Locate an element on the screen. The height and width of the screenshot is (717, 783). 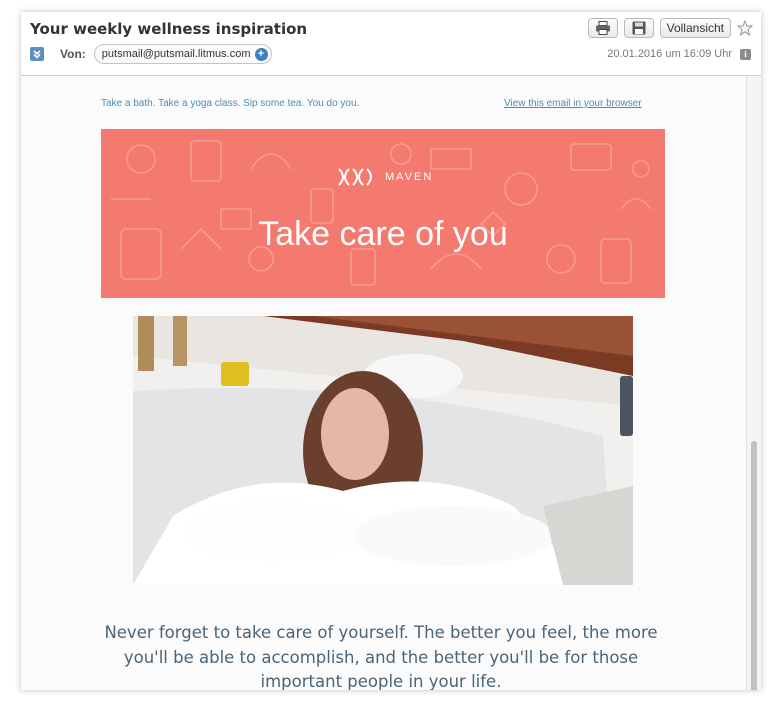
sender-address: putsmail@putsmail.litmus.com is located at coordinates (176, 54).